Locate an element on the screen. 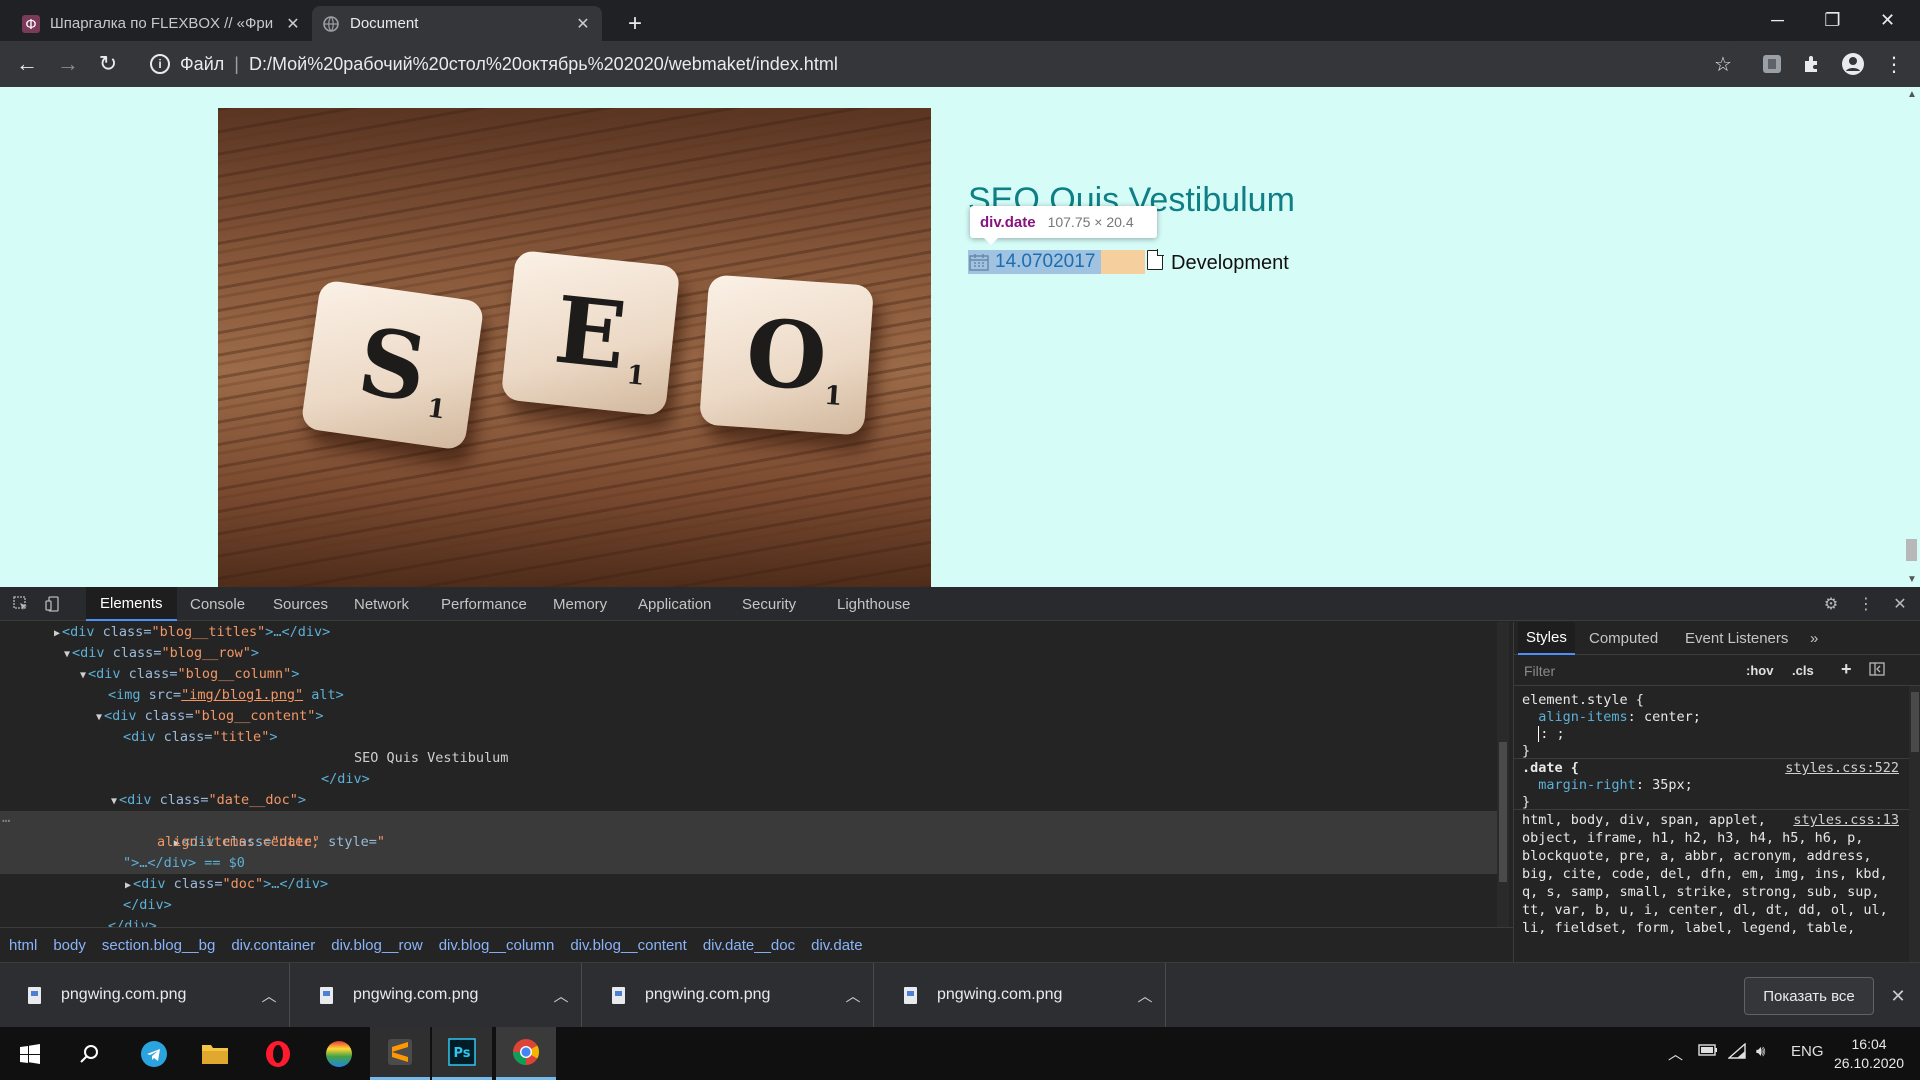 The image size is (1920, 1080). devtools-tab-console: Console is located at coordinates (217, 604).